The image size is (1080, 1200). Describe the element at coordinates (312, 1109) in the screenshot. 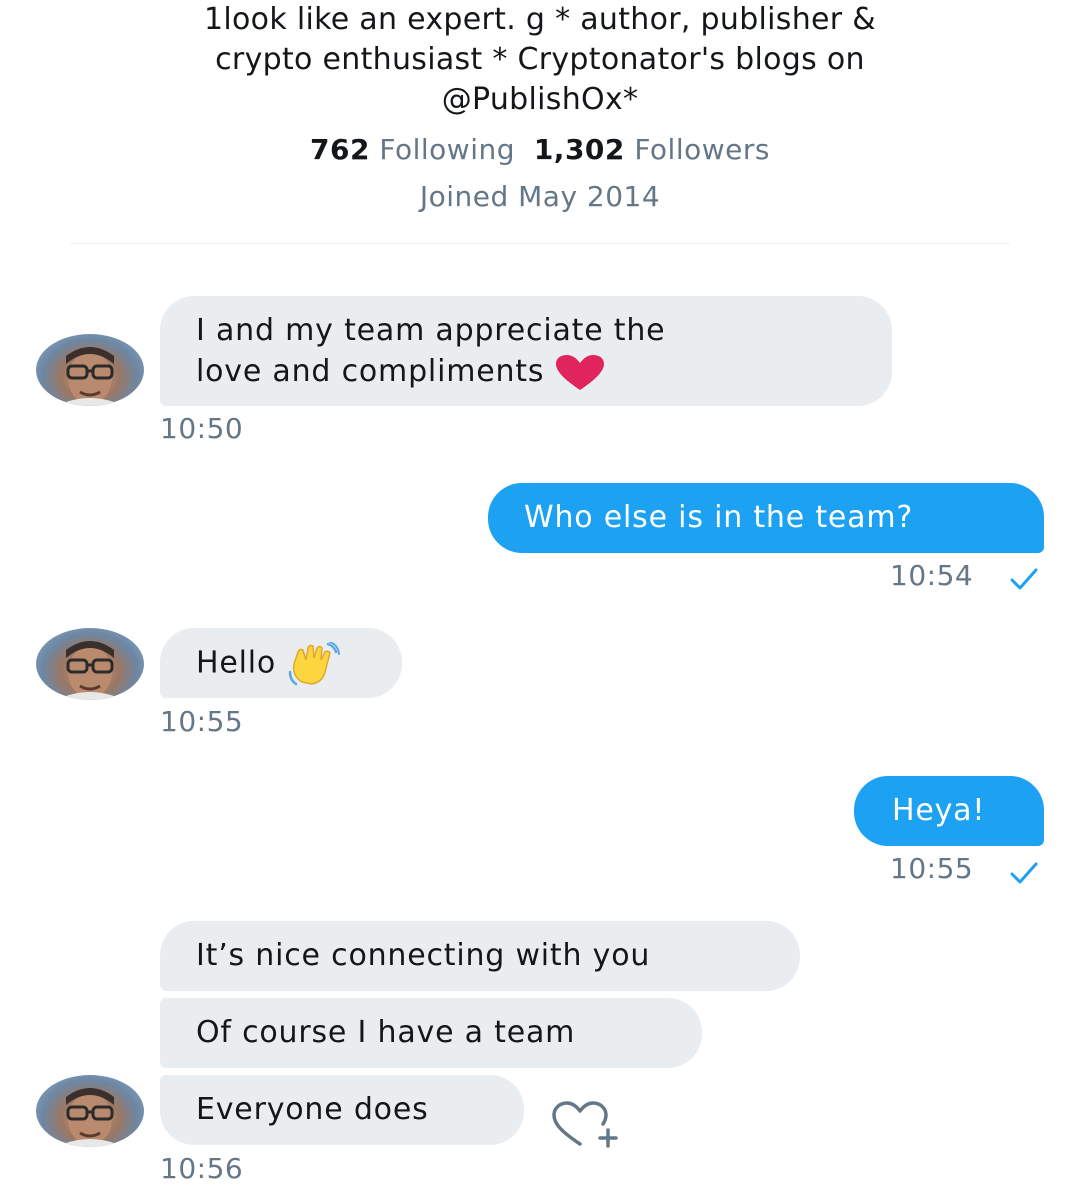

I see `message-text: Everyone does` at that location.